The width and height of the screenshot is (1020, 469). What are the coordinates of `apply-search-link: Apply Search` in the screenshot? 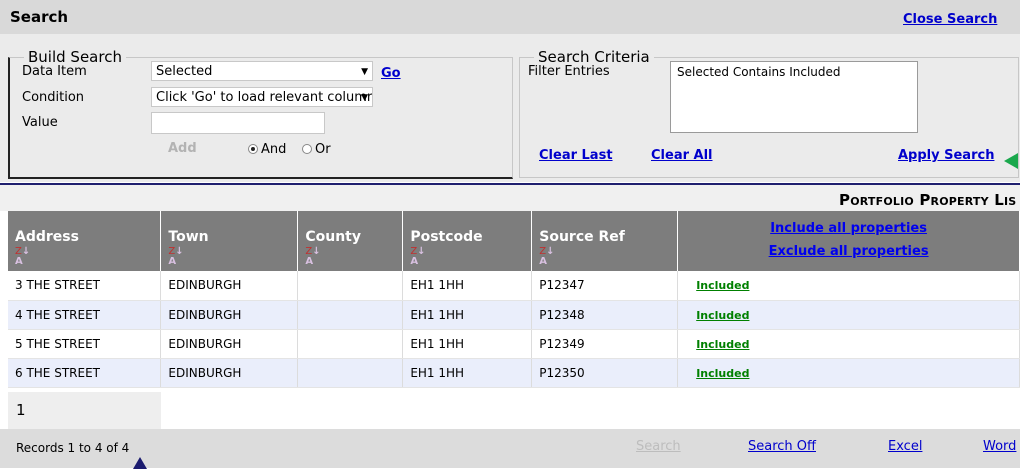 It's located at (946, 155).